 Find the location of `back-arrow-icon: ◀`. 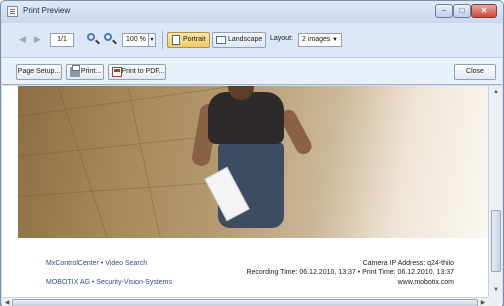

back-arrow-icon: ◀ is located at coordinates (23, 39).